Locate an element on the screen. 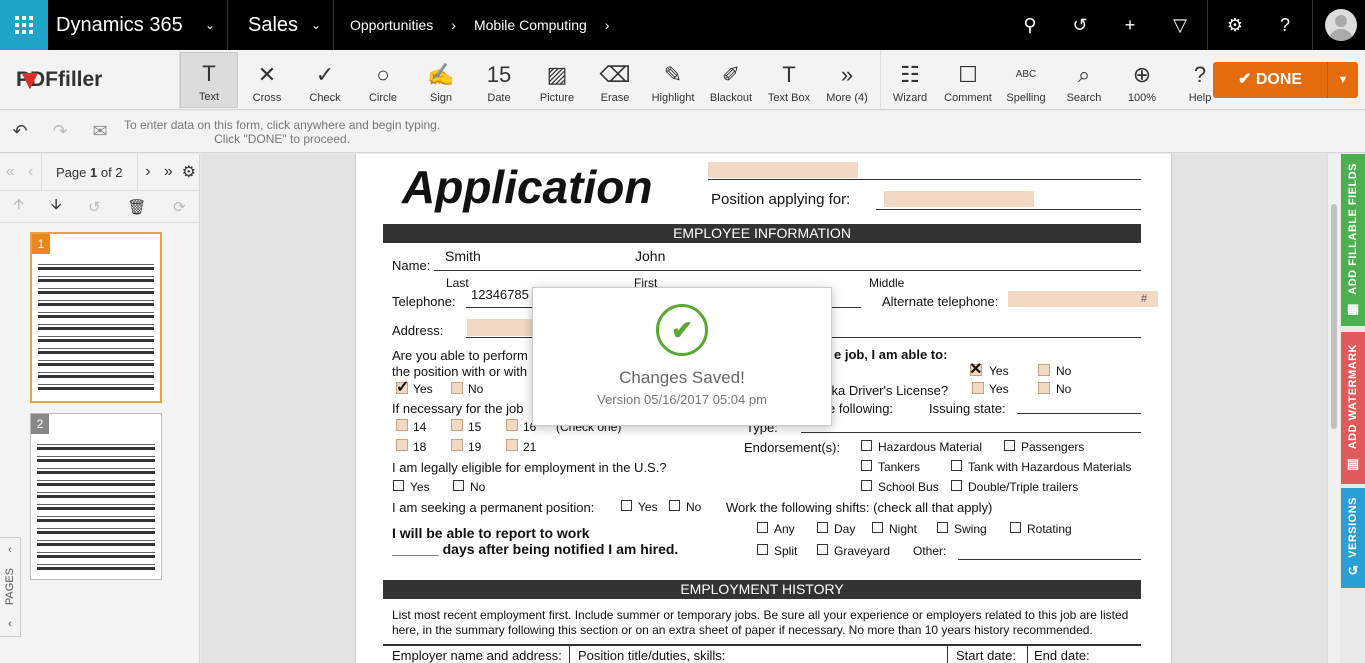  plus-icon: + is located at coordinates (1130, 25).